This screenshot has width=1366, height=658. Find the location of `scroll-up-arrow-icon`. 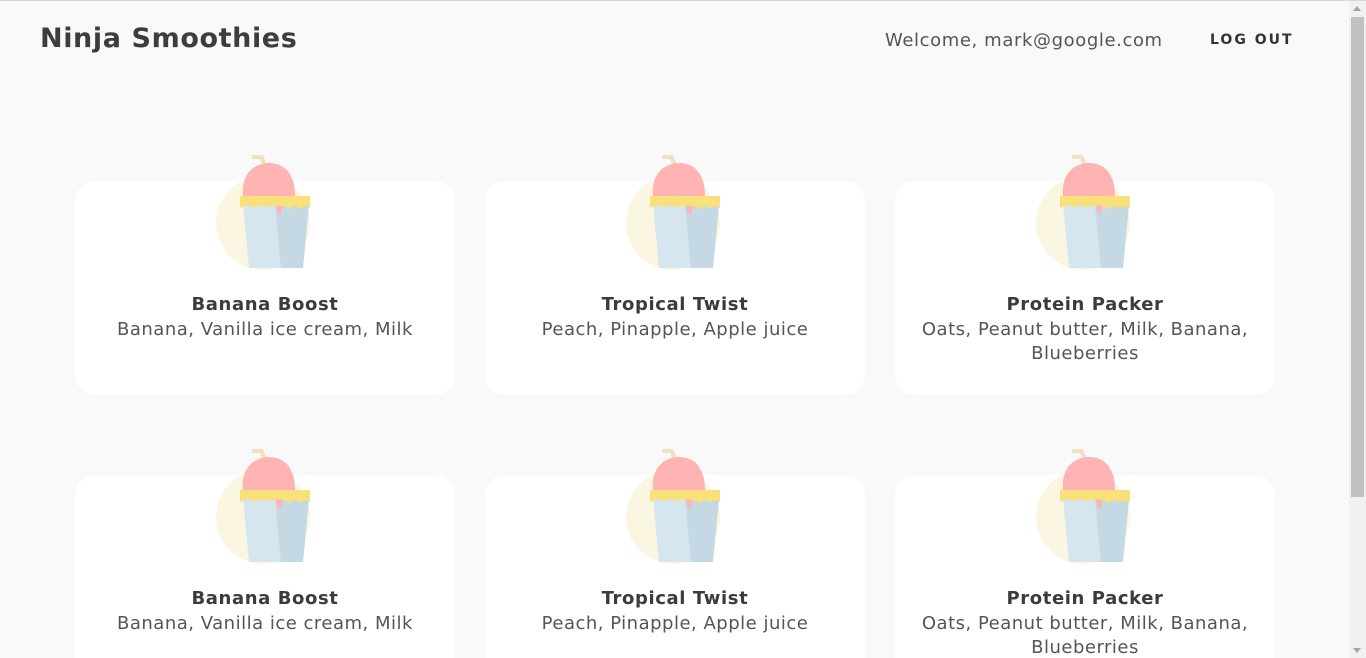

scroll-up-arrow-icon is located at coordinates (1357, 8).